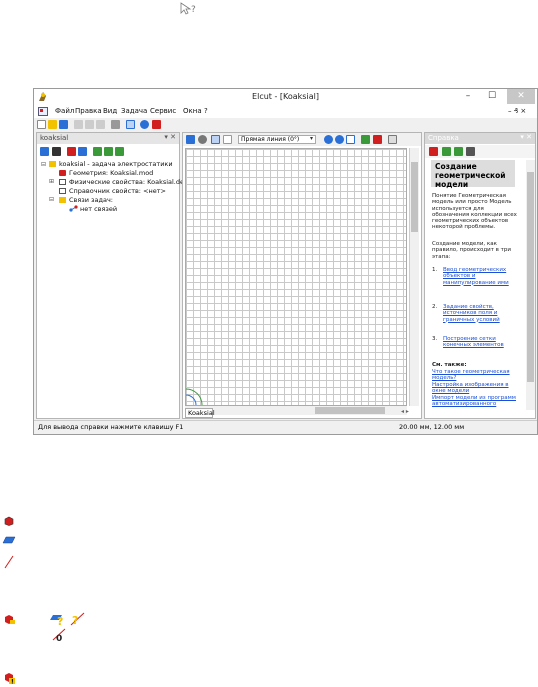 This screenshot has width=538, height=687. I want to click on solve-icon, so click(71, 151).